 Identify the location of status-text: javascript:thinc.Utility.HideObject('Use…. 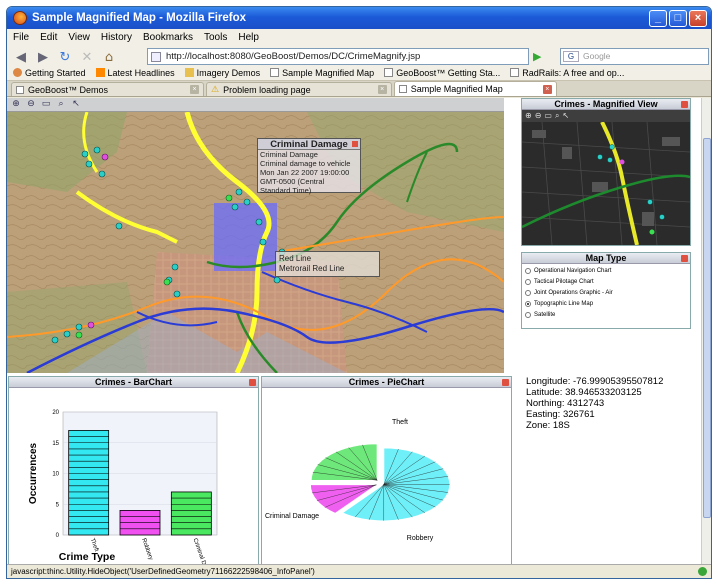
(163, 571).